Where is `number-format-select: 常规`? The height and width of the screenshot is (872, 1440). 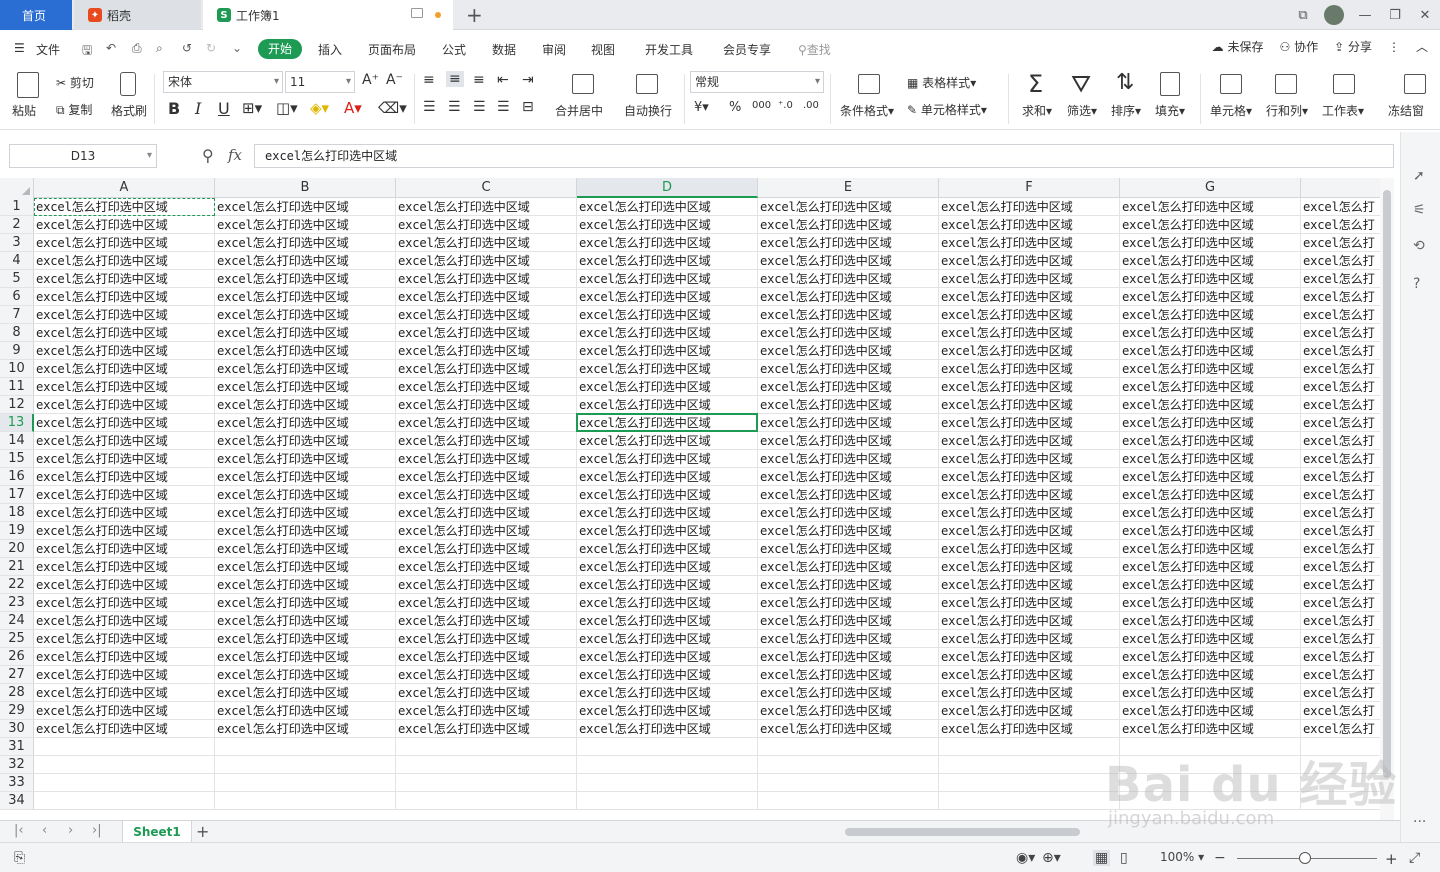 number-format-select: 常规 is located at coordinates (757, 82).